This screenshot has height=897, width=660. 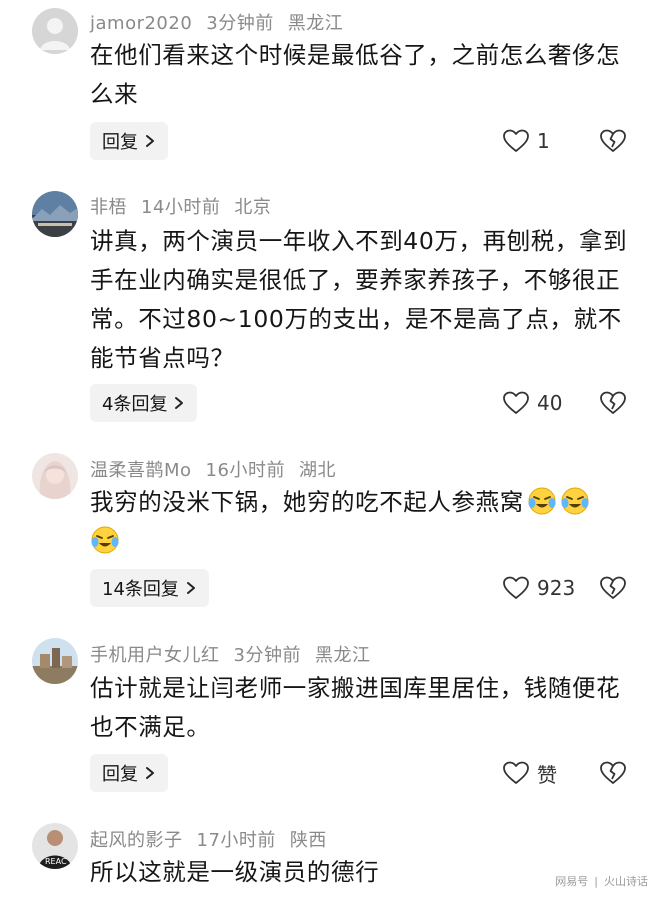 I want to click on location: 湖北, so click(x=317, y=470).